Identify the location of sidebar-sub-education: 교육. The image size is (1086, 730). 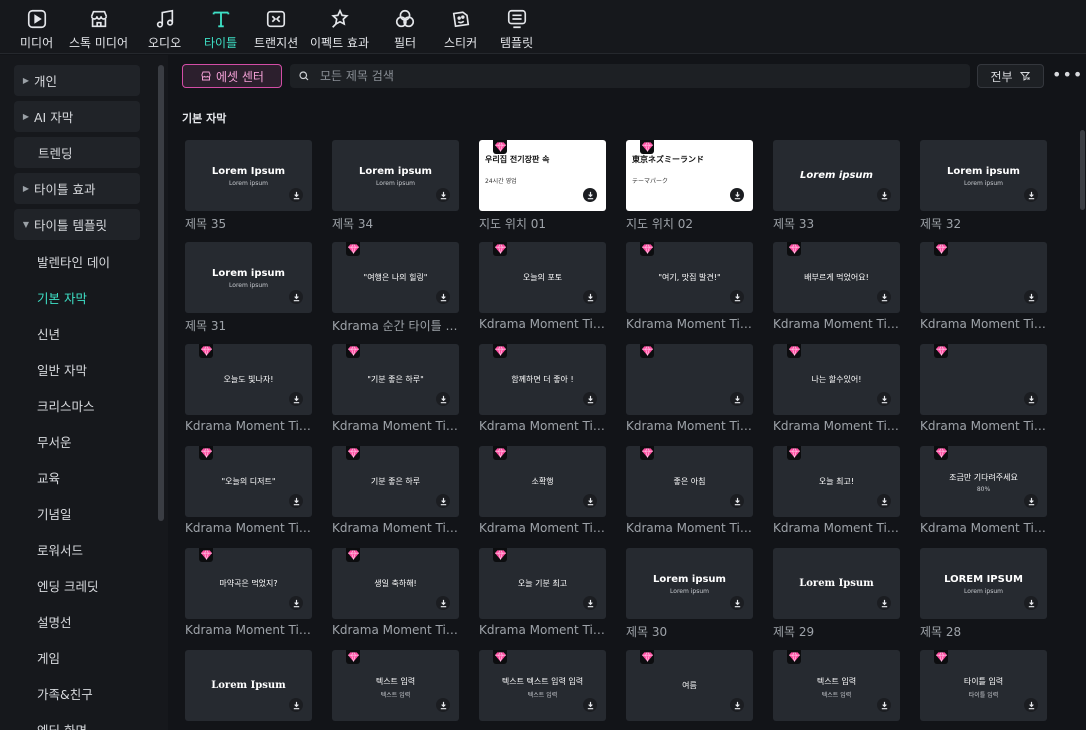
(48, 477).